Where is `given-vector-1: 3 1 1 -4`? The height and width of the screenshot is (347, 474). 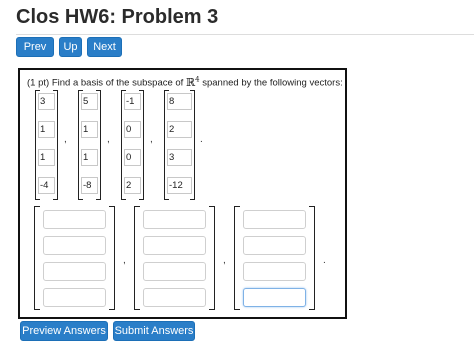
given-vector-1: 3 1 1 -4 is located at coordinates (46, 145).